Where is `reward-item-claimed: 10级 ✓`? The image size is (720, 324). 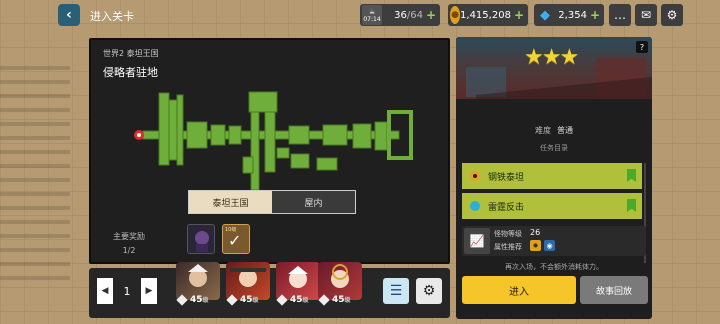 reward-item-claimed: 10级 ✓ is located at coordinates (236, 239).